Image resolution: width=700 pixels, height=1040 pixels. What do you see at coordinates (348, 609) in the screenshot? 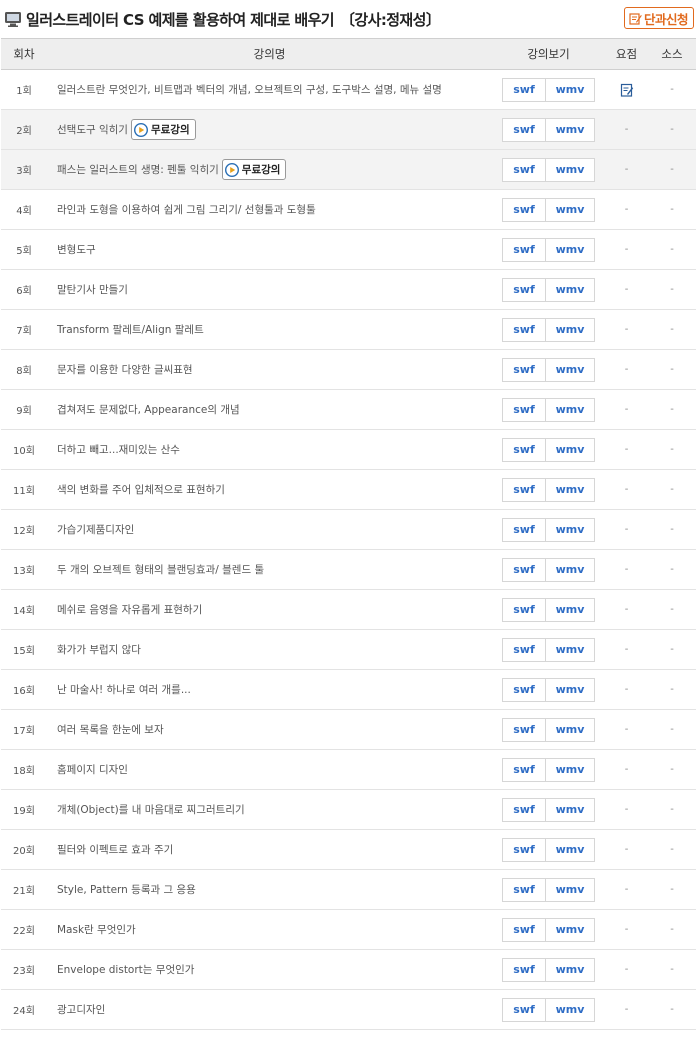
I see `table-row: 14회 메쉬로 음영을 자유롭게 표현하기 swf wmv - -` at bounding box center [348, 609].